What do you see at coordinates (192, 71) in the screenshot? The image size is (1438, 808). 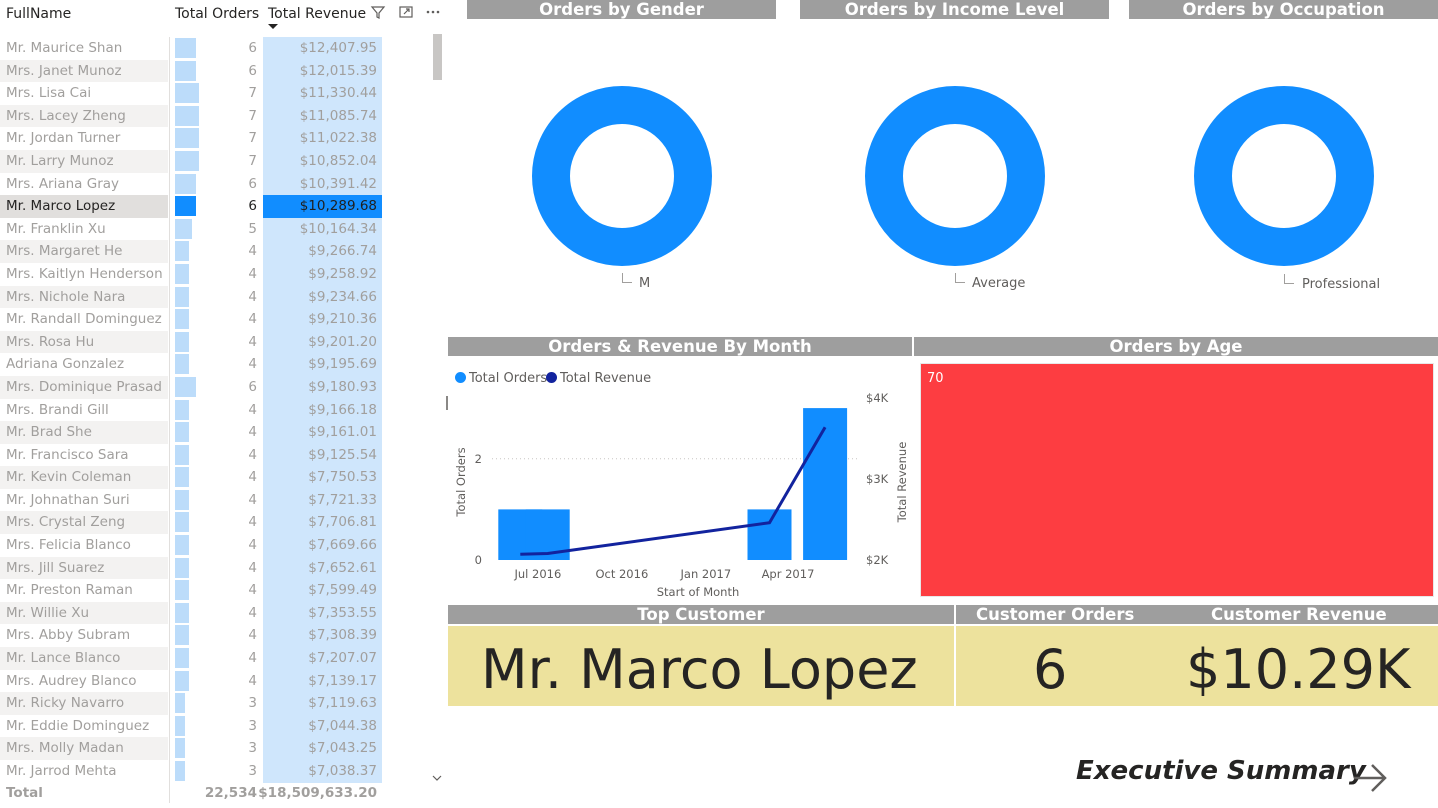 I see `table-row: Mrs. Janet Munoz 6 $12,015.39` at bounding box center [192, 71].